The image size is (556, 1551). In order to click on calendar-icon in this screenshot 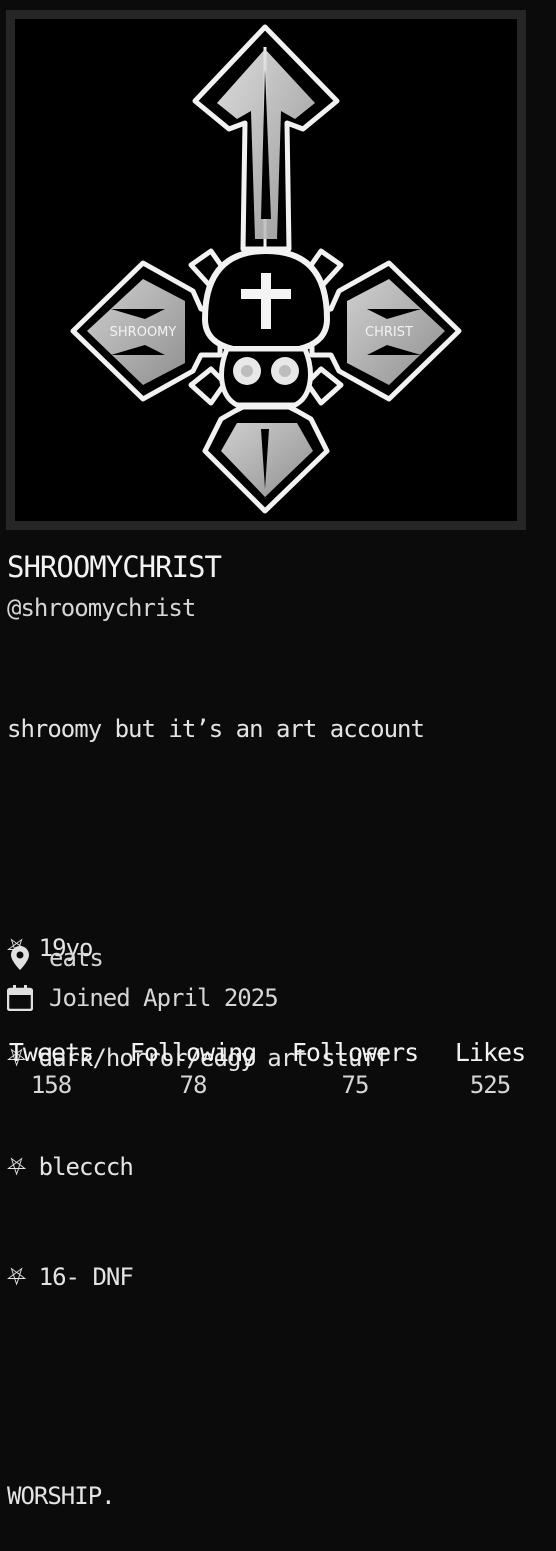, I will do `click(20, 998)`.